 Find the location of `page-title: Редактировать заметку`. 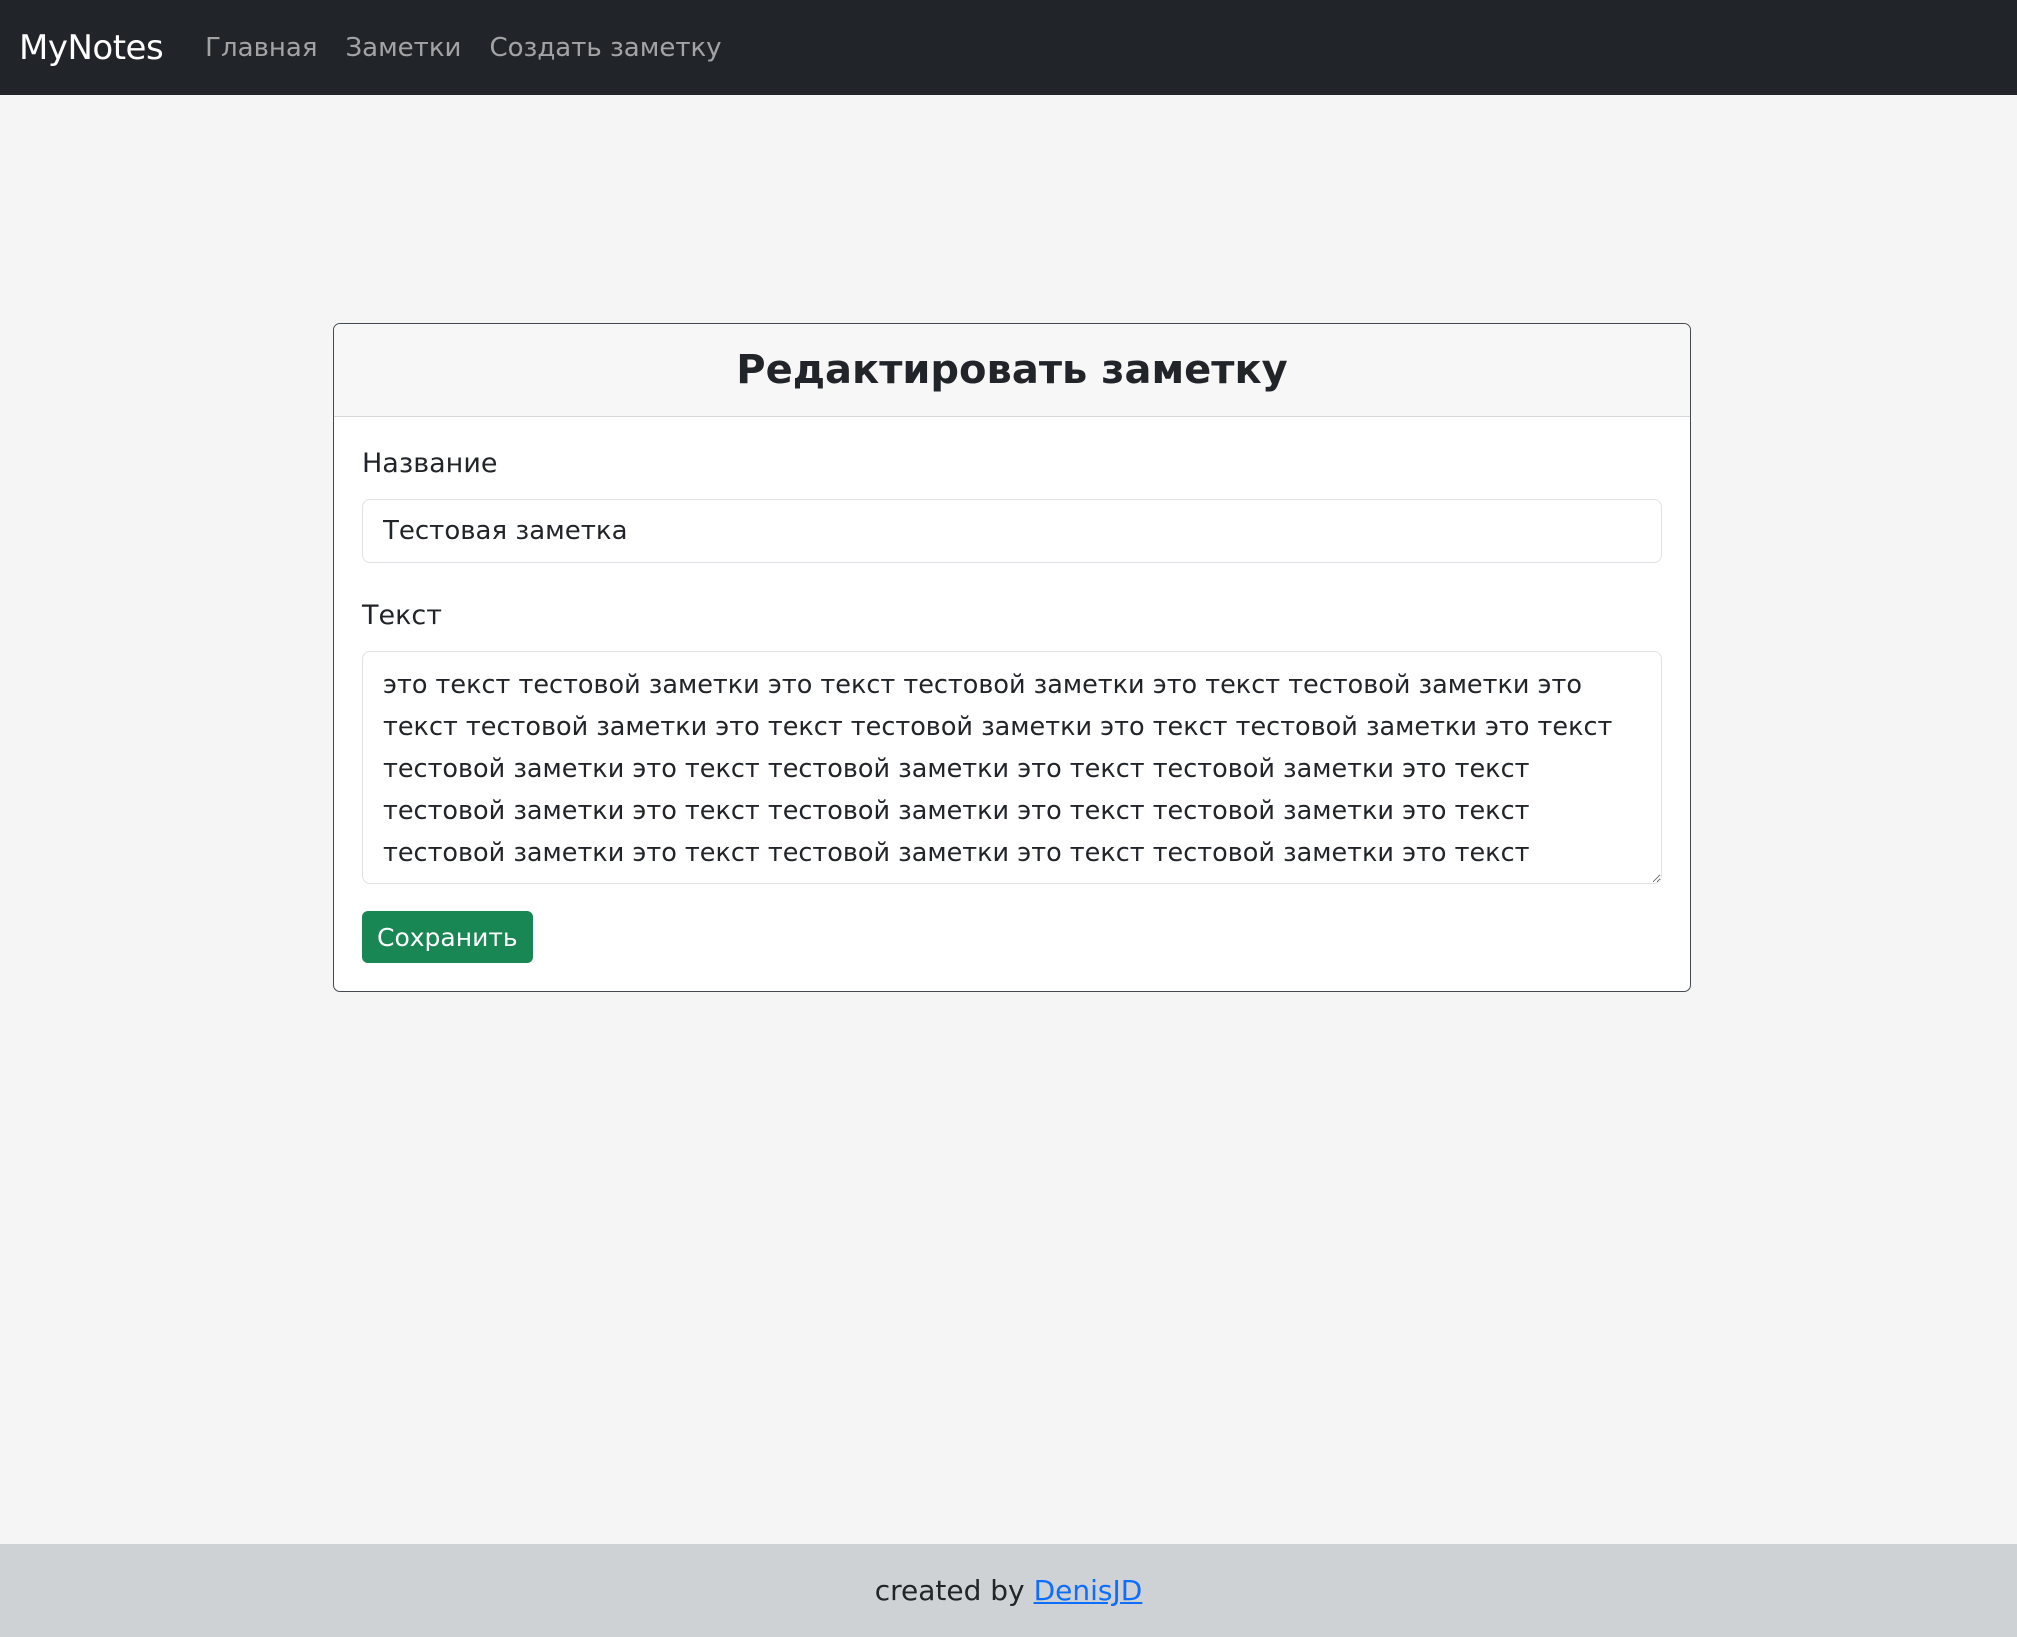

page-title: Редактировать заметку is located at coordinates (1012, 370).